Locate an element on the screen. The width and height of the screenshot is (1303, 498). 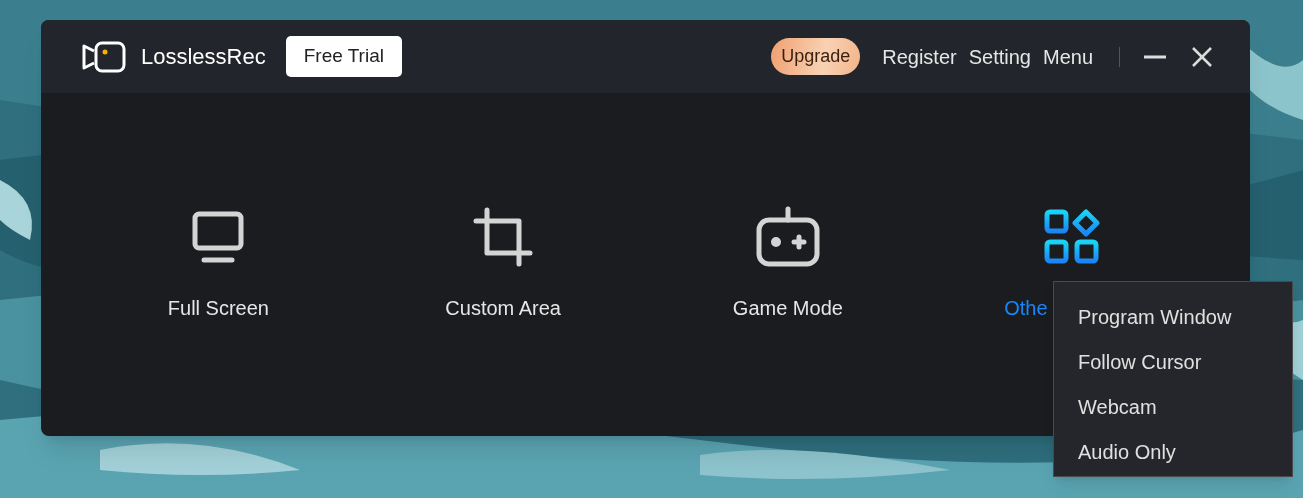
header-link: Setting is located at coordinates (999, 56).